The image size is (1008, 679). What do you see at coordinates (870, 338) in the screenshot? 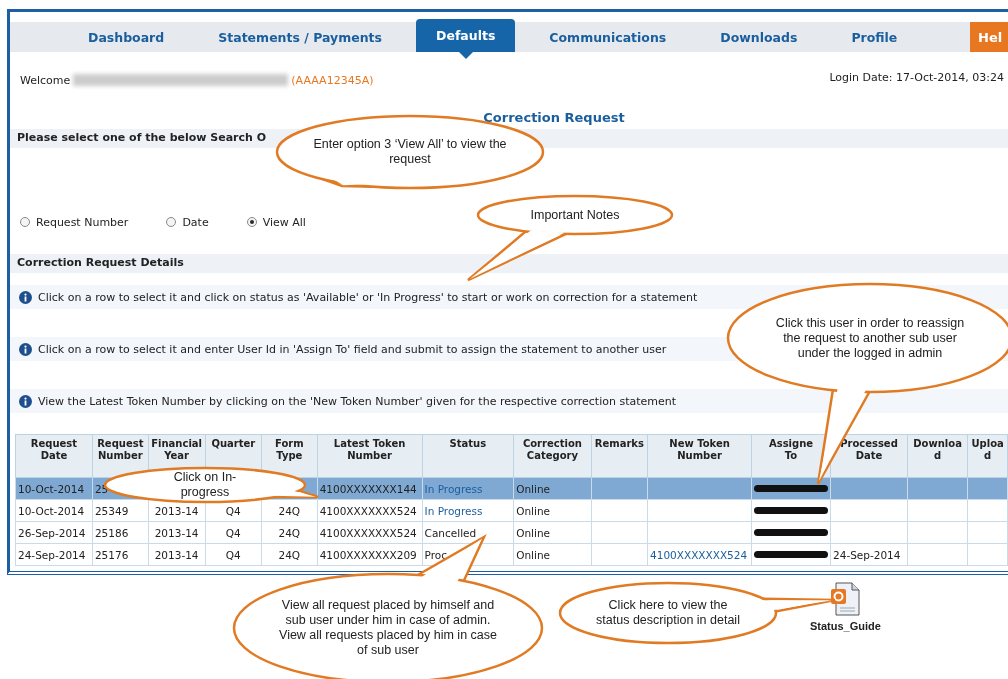
I see `callout-text: Click this user in order to reassign the request to another sub user under the logged in admin` at bounding box center [870, 338].